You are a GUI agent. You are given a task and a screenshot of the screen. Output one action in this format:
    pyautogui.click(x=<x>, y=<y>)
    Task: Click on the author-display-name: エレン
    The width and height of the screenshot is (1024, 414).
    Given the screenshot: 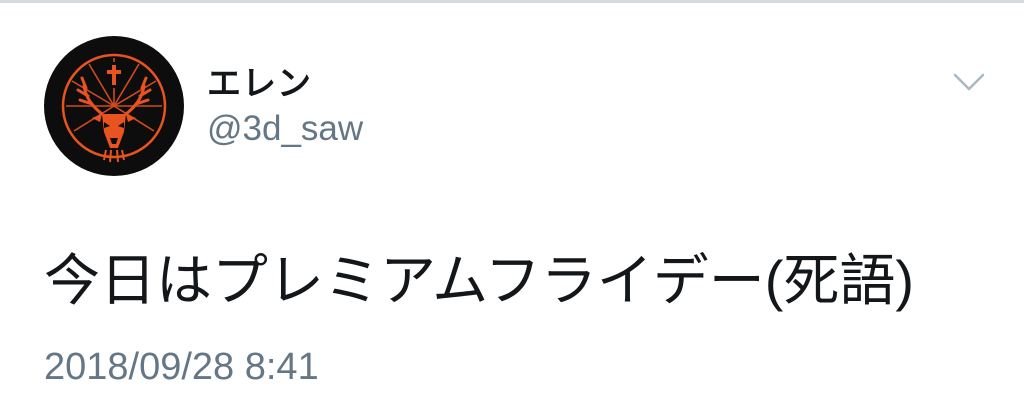 What is the action you would take?
    pyautogui.click(x=259, y=80)
    